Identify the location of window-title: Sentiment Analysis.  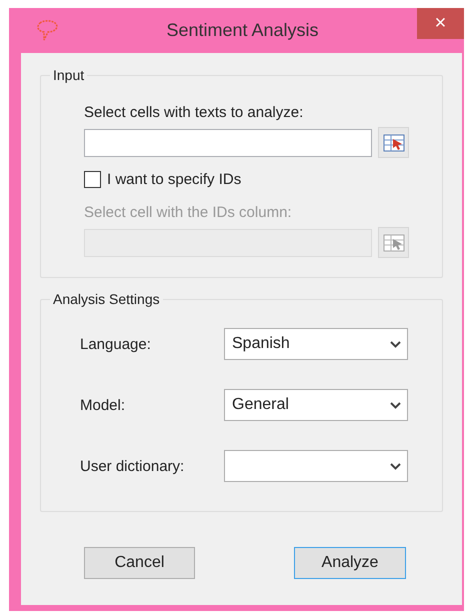
(242, 30).